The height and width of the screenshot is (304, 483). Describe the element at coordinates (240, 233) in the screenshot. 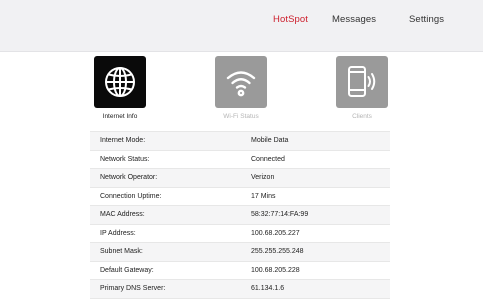

I see `table-row: IP Address: 100.68.205.227` at that location.